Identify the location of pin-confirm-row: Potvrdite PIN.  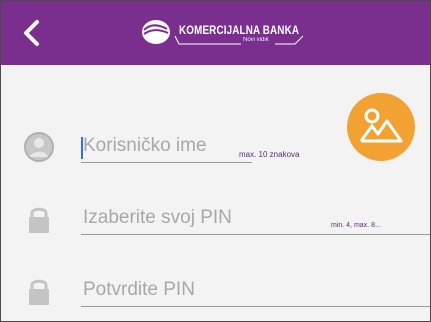
(215, 291).